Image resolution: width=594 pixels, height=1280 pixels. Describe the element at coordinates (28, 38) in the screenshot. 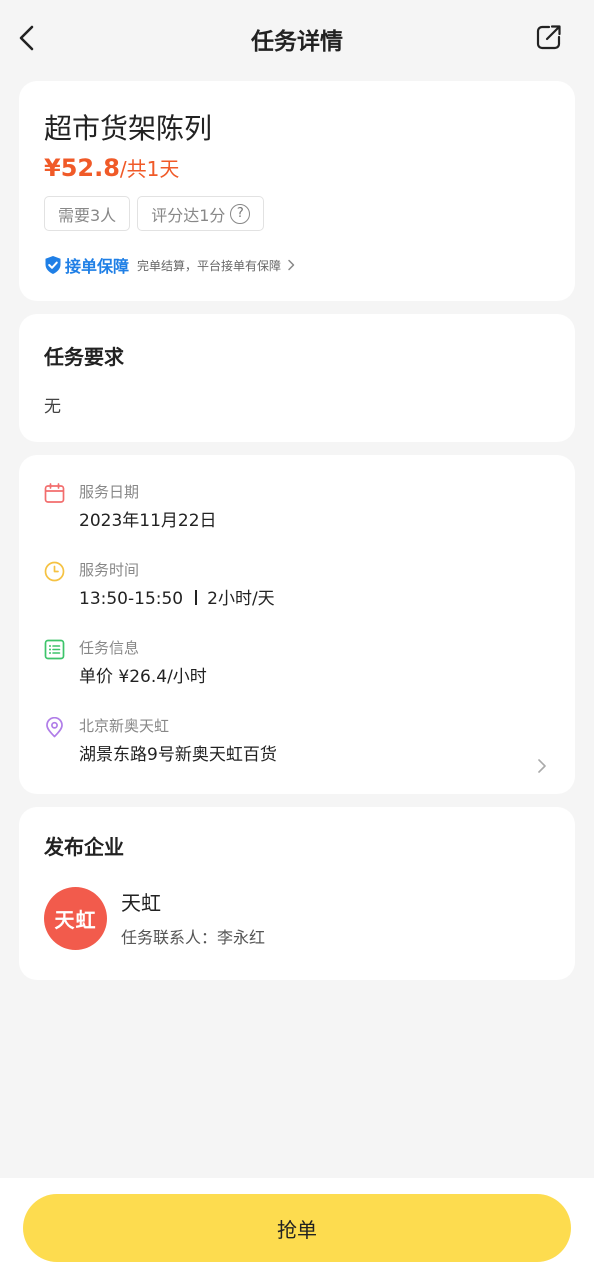

I see `back-arrow-icon` at that location.